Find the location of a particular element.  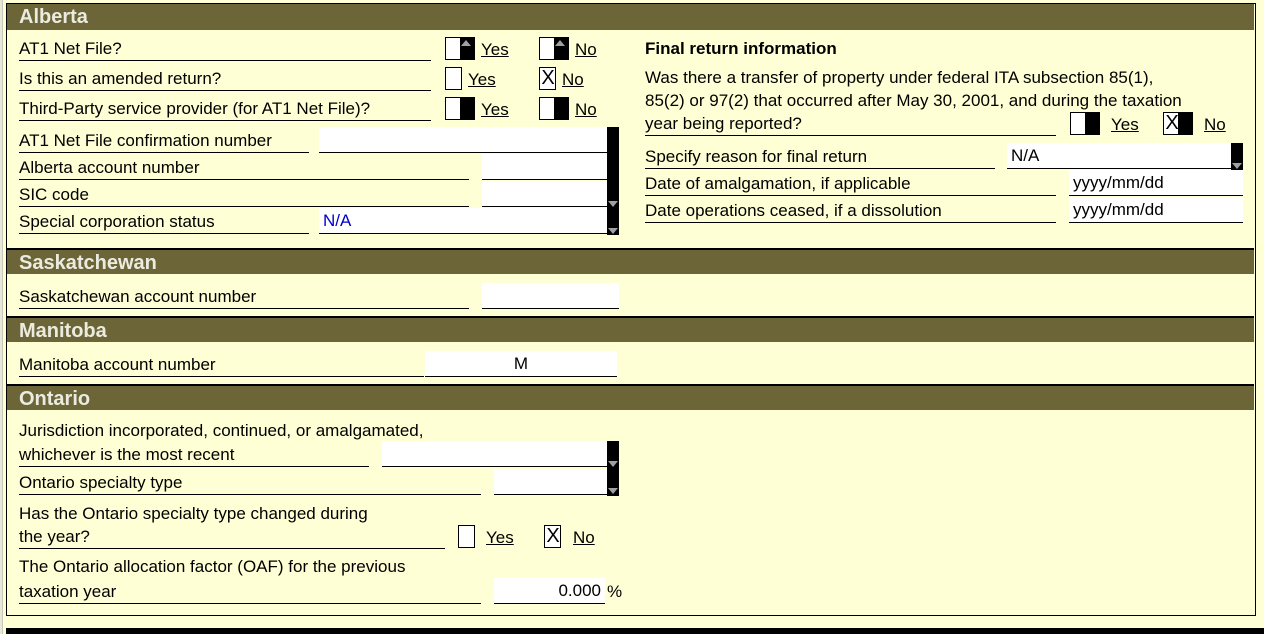

specialty-type-select is located at coordinates (550, 482).